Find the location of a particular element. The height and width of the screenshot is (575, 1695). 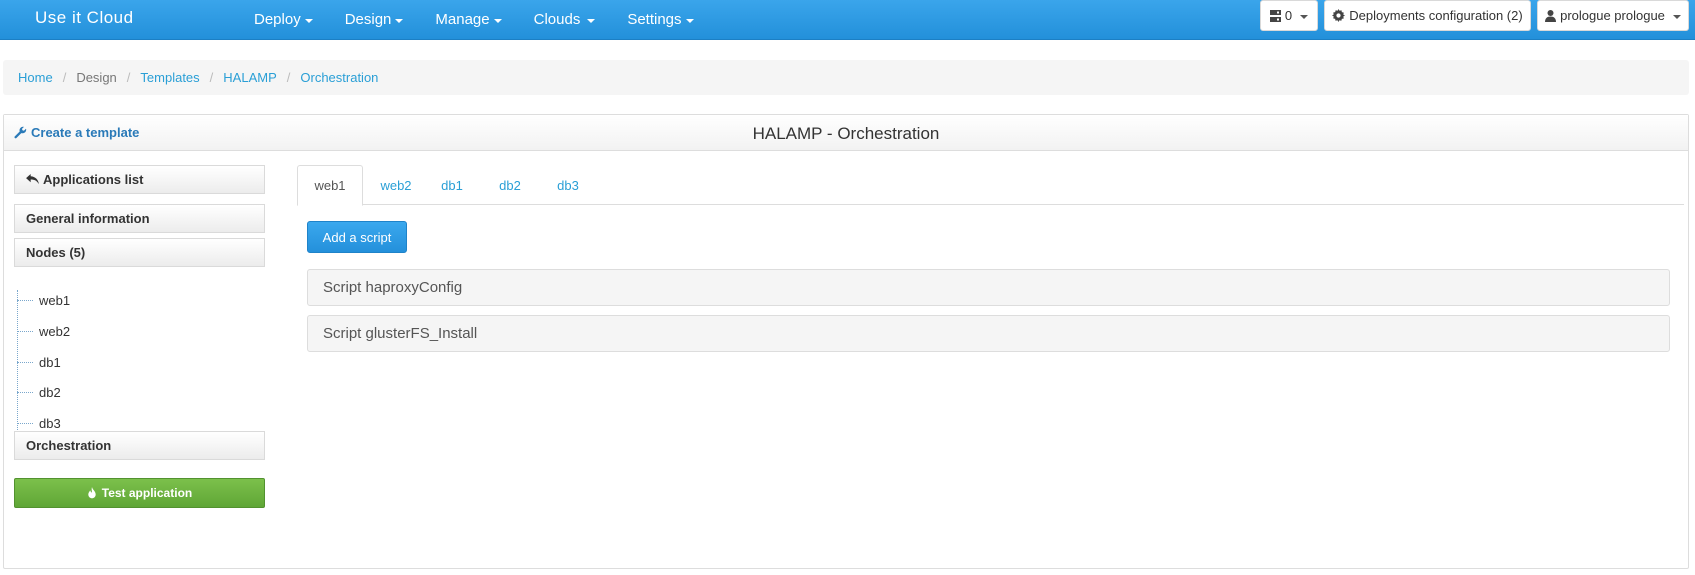

add-script-label: Add a script is located at coordinates (357, 237).